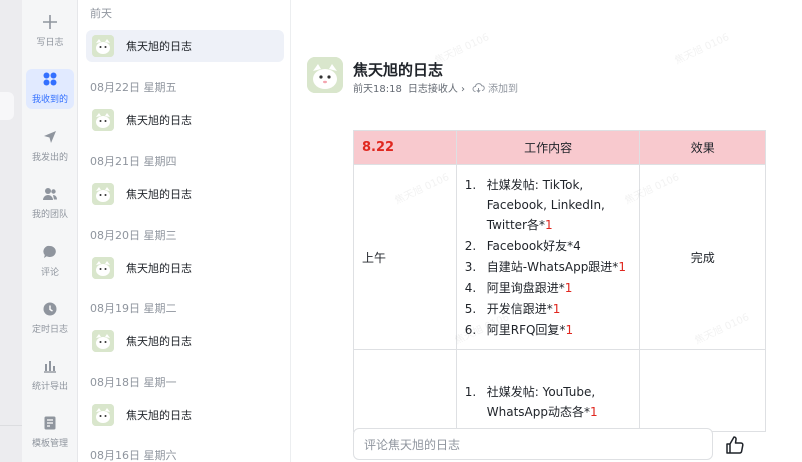 The height and width of the screenshot is (462, 802). What do you see at coordinates (470, 246) in the screenshot?
I see `task-number: 2.` at bounding box center [470, 246].